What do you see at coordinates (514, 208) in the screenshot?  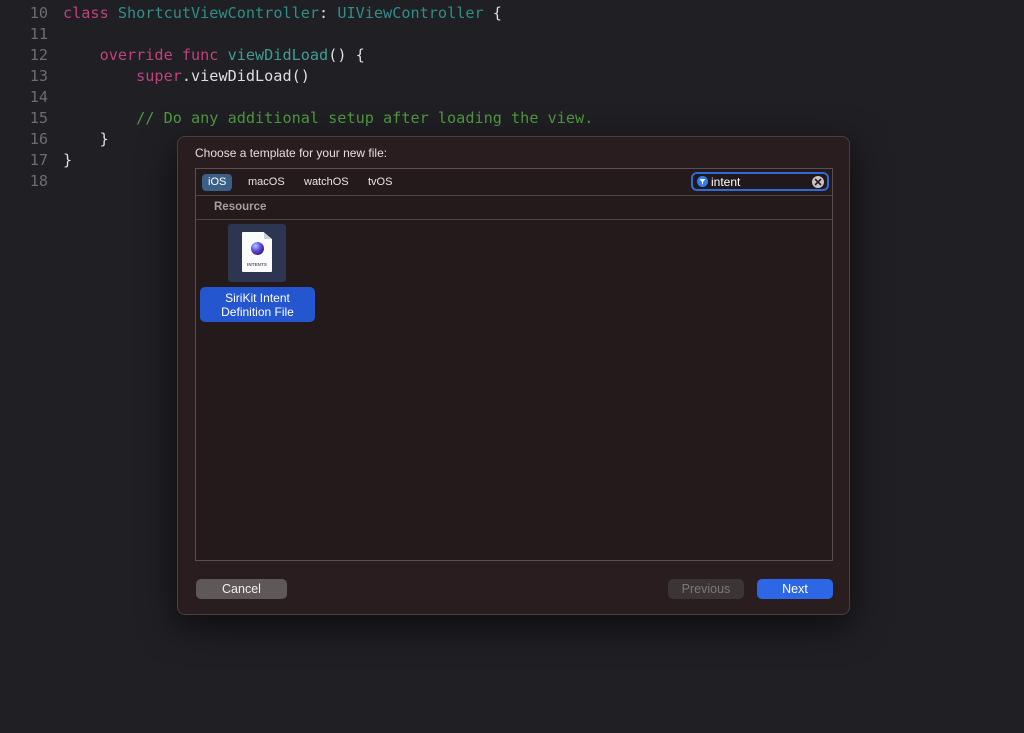 I see `section-header-resource: Resource` at bounding box center [514, 208].